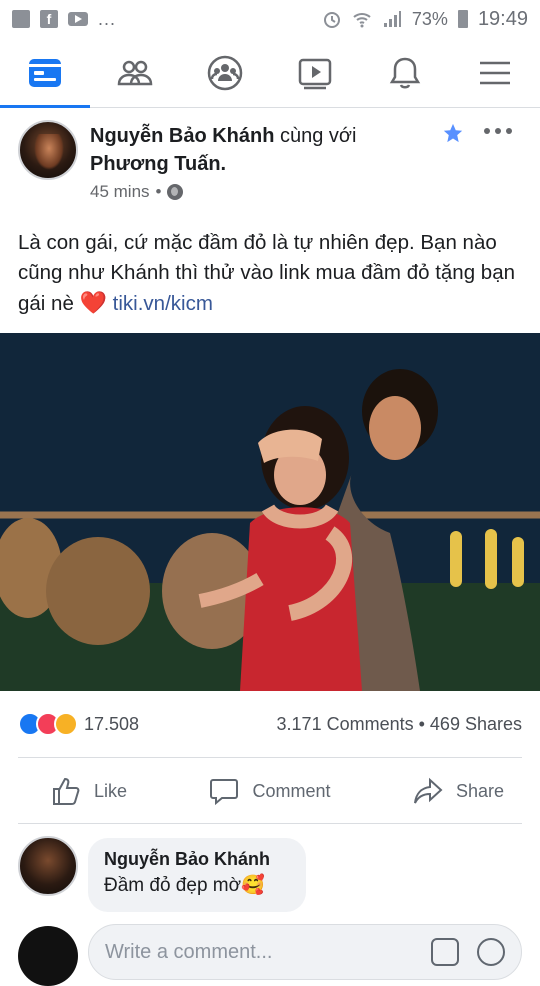 The width and height of the screenshot is (540, 986). I want to click on hamburger-menu-icon, so click(495, 72).